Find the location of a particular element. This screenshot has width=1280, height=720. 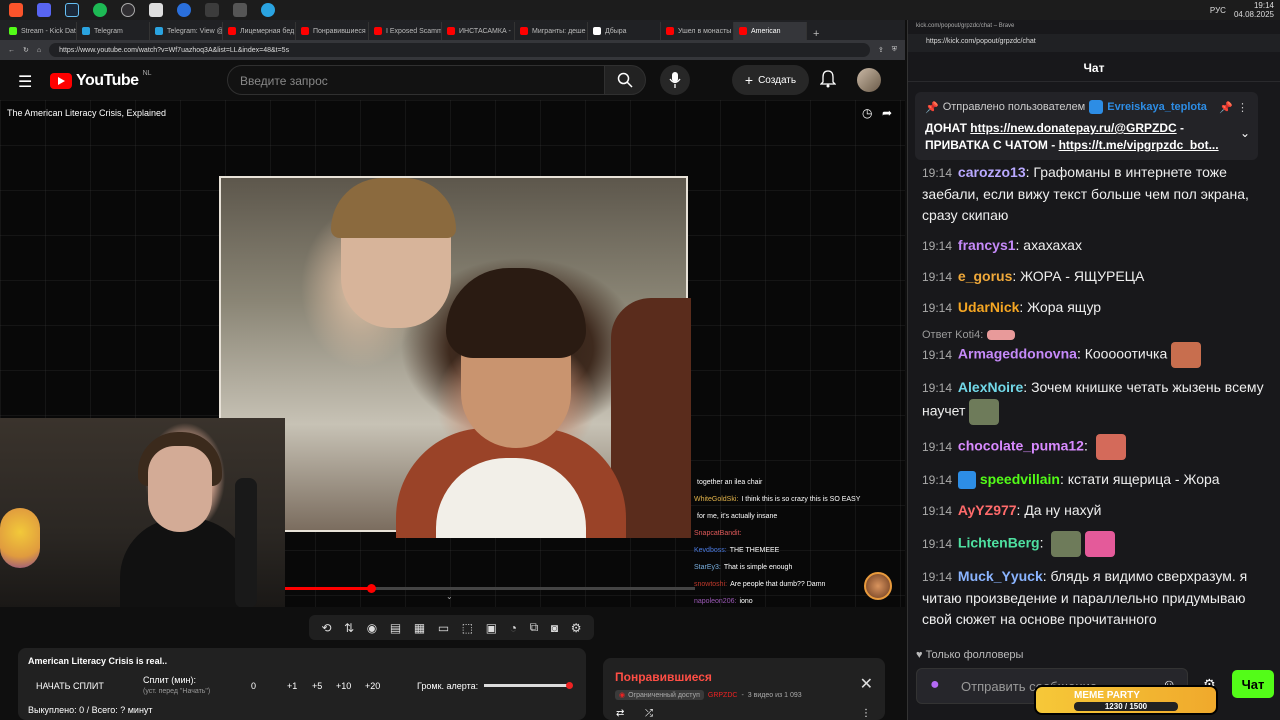

reload-icon: ↻ is located at coordinates (26, 50).